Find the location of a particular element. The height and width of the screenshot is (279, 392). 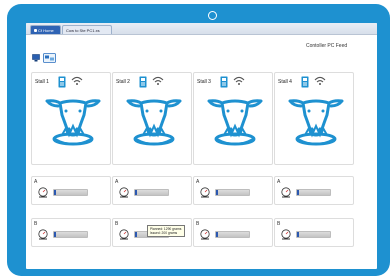

stall-4: Stall 4 A B is located at coordinates (314, 165).